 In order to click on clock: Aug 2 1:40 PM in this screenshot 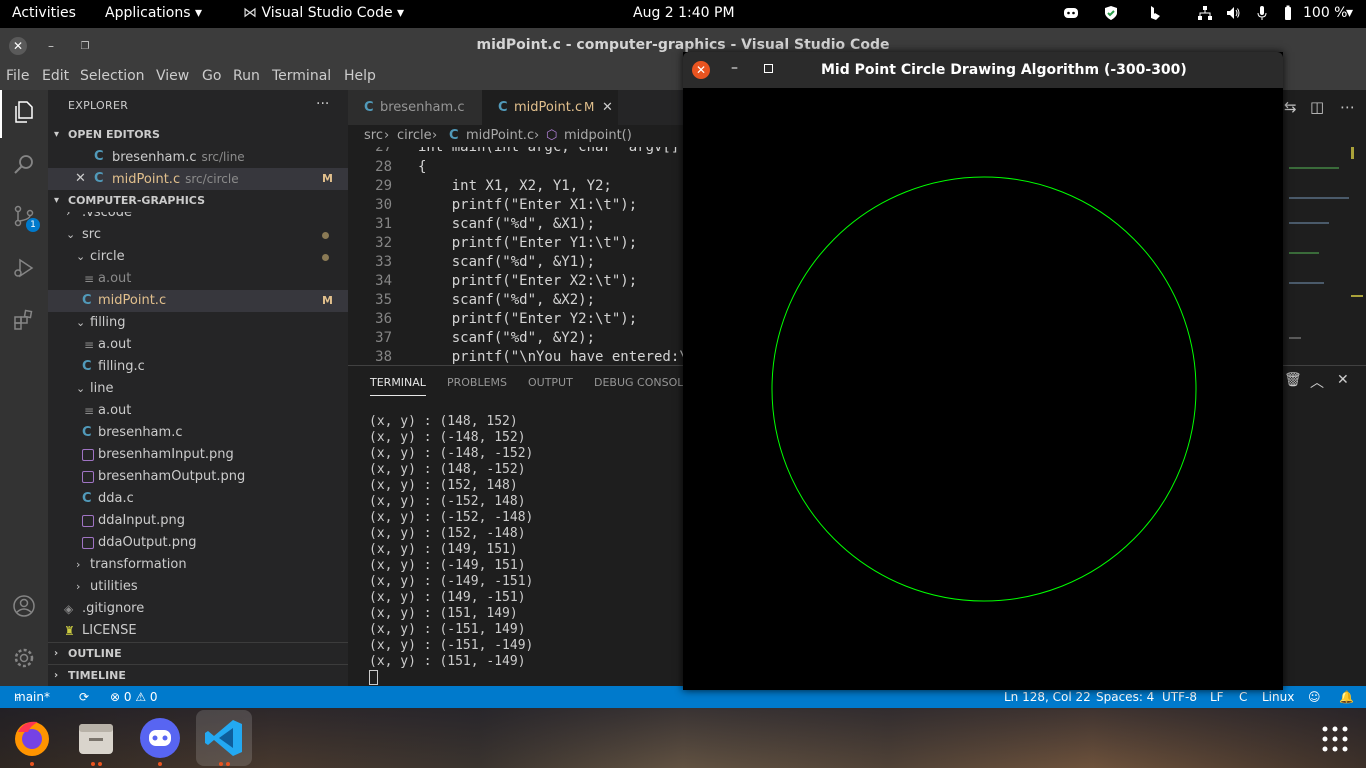, I will do `click(684, 13)`.